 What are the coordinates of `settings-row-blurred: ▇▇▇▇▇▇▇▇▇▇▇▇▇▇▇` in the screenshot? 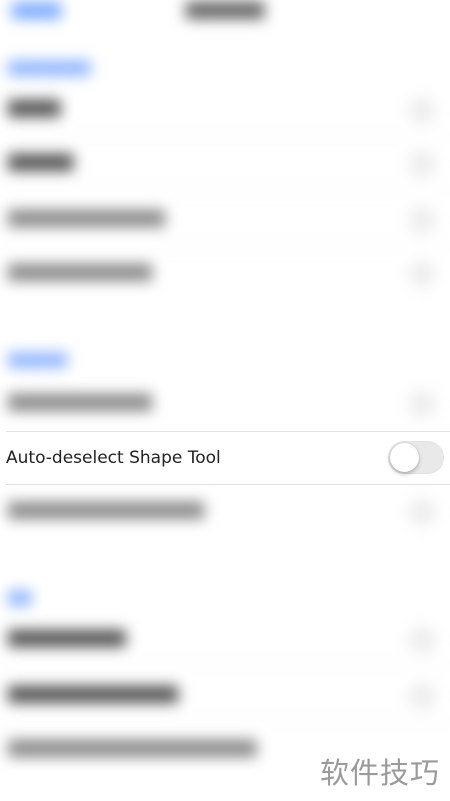 It's located at (106, 510).